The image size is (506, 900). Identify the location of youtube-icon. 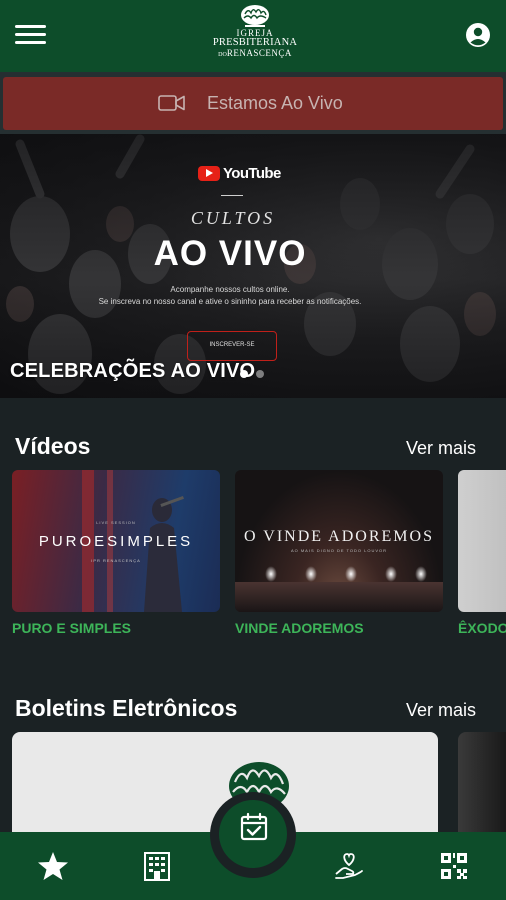
(209, 173).